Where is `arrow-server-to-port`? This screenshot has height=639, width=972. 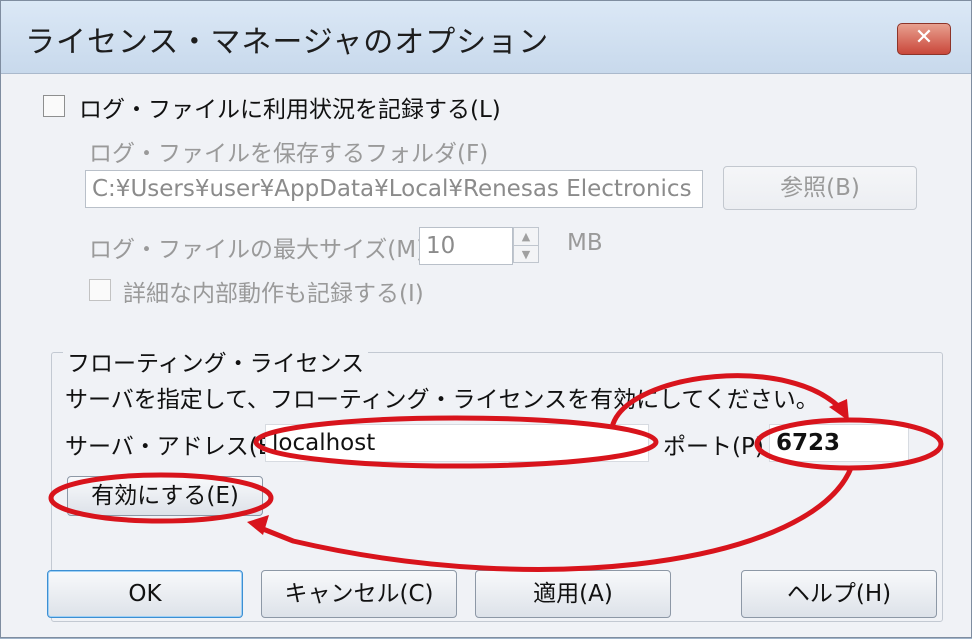 arrow-server-to-port is located at coordinates (728, 400).